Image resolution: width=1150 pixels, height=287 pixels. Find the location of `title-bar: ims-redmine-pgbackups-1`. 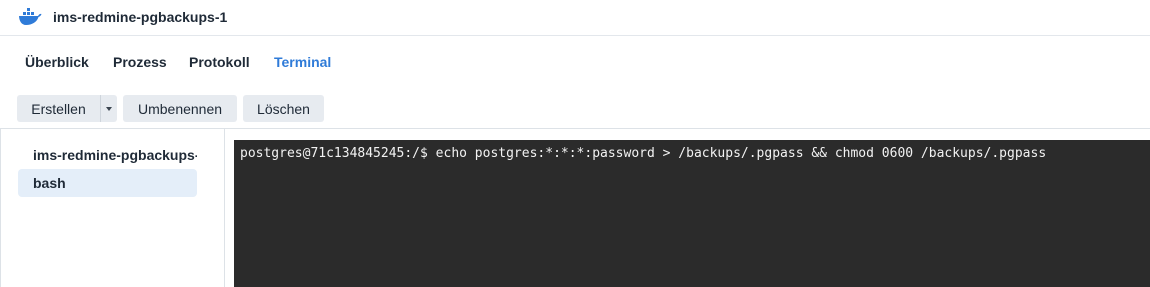

title-bar: ims-redmine-pgbackups-1 is located at coordinates (575, 18).